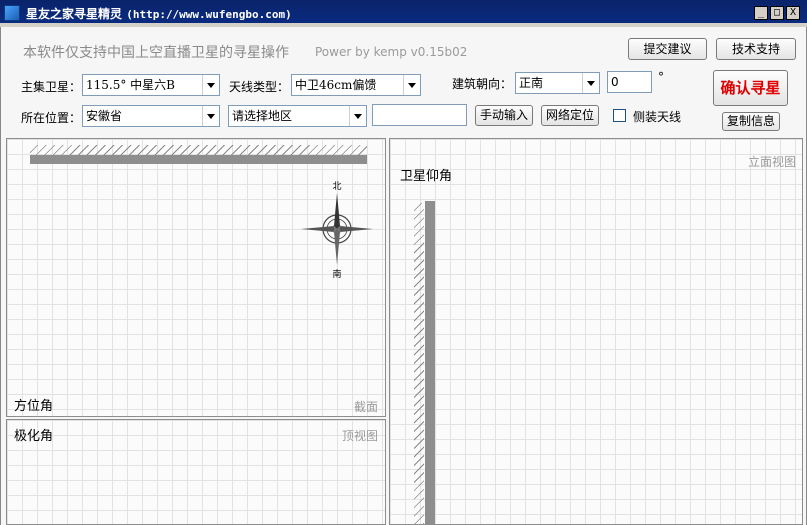 The image size is (807, 525). Describe the element at coordinates (531, 83) in the screenshot. I see `orientation-select-value: 正南` at that location.